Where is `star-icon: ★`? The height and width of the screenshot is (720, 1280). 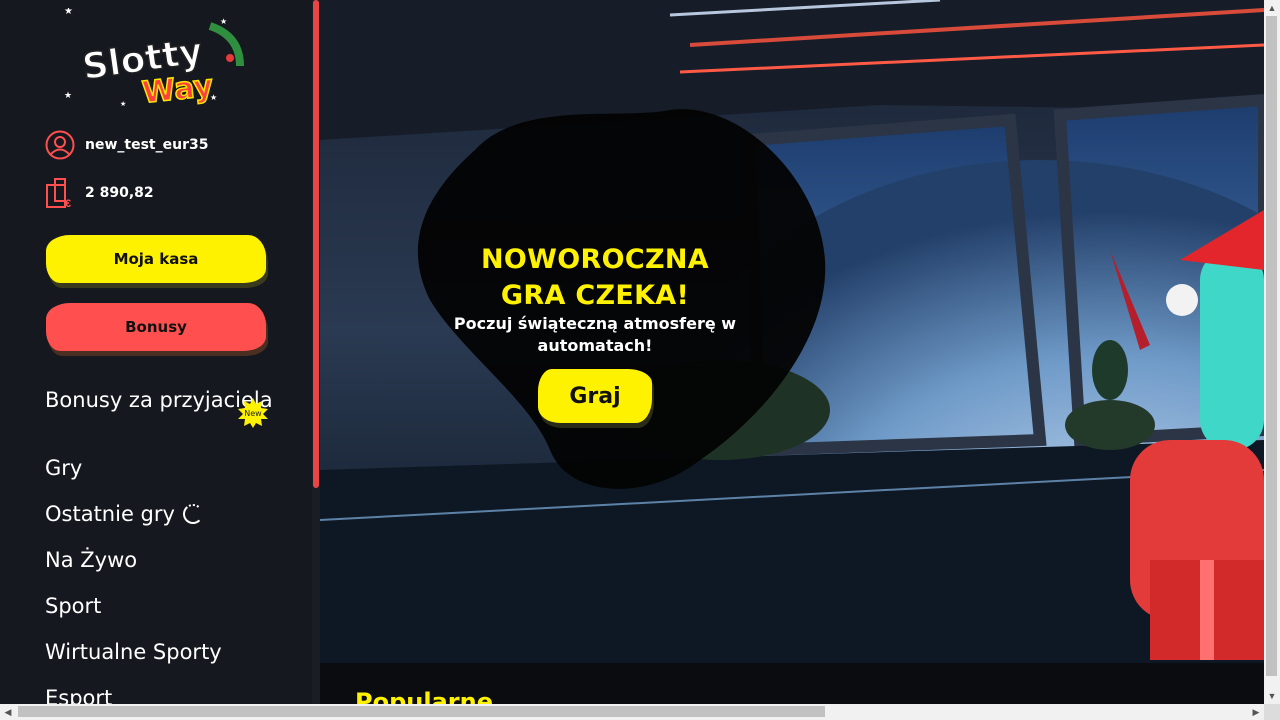 star-icon: ★ is located at coordinates (68, 12).